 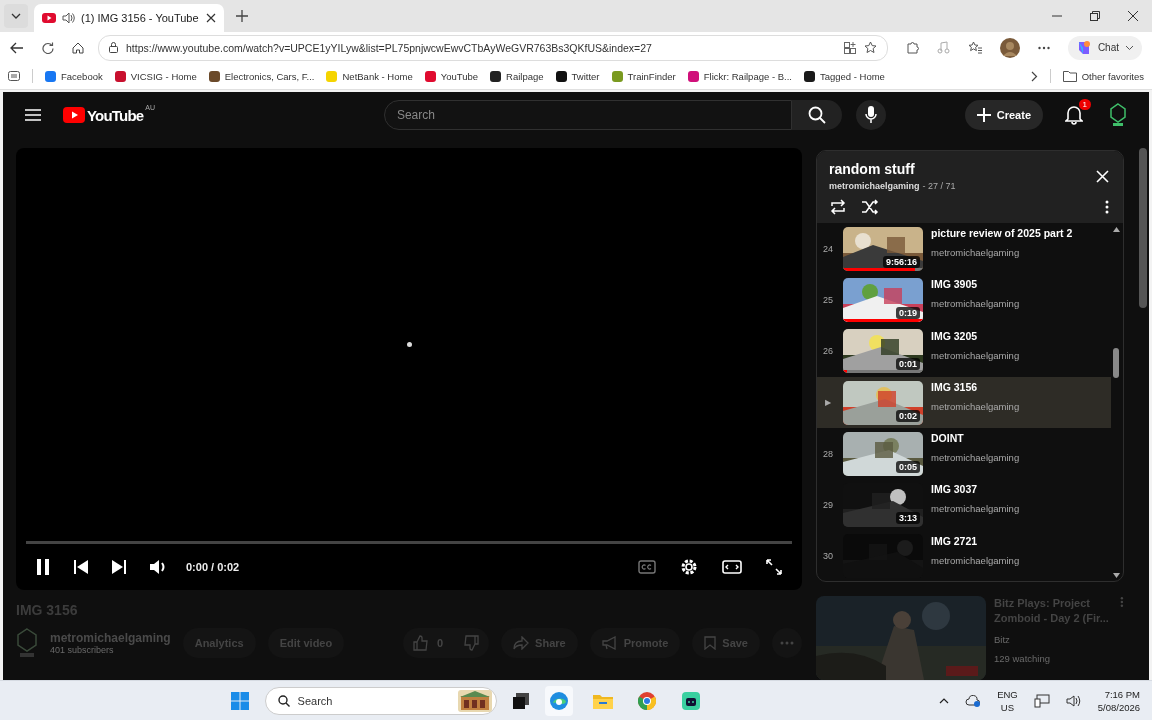 What do you see at coordinates (1009, 47) in the screenshot?
I see `avatar-icon` at bounding box center [1009, 47].